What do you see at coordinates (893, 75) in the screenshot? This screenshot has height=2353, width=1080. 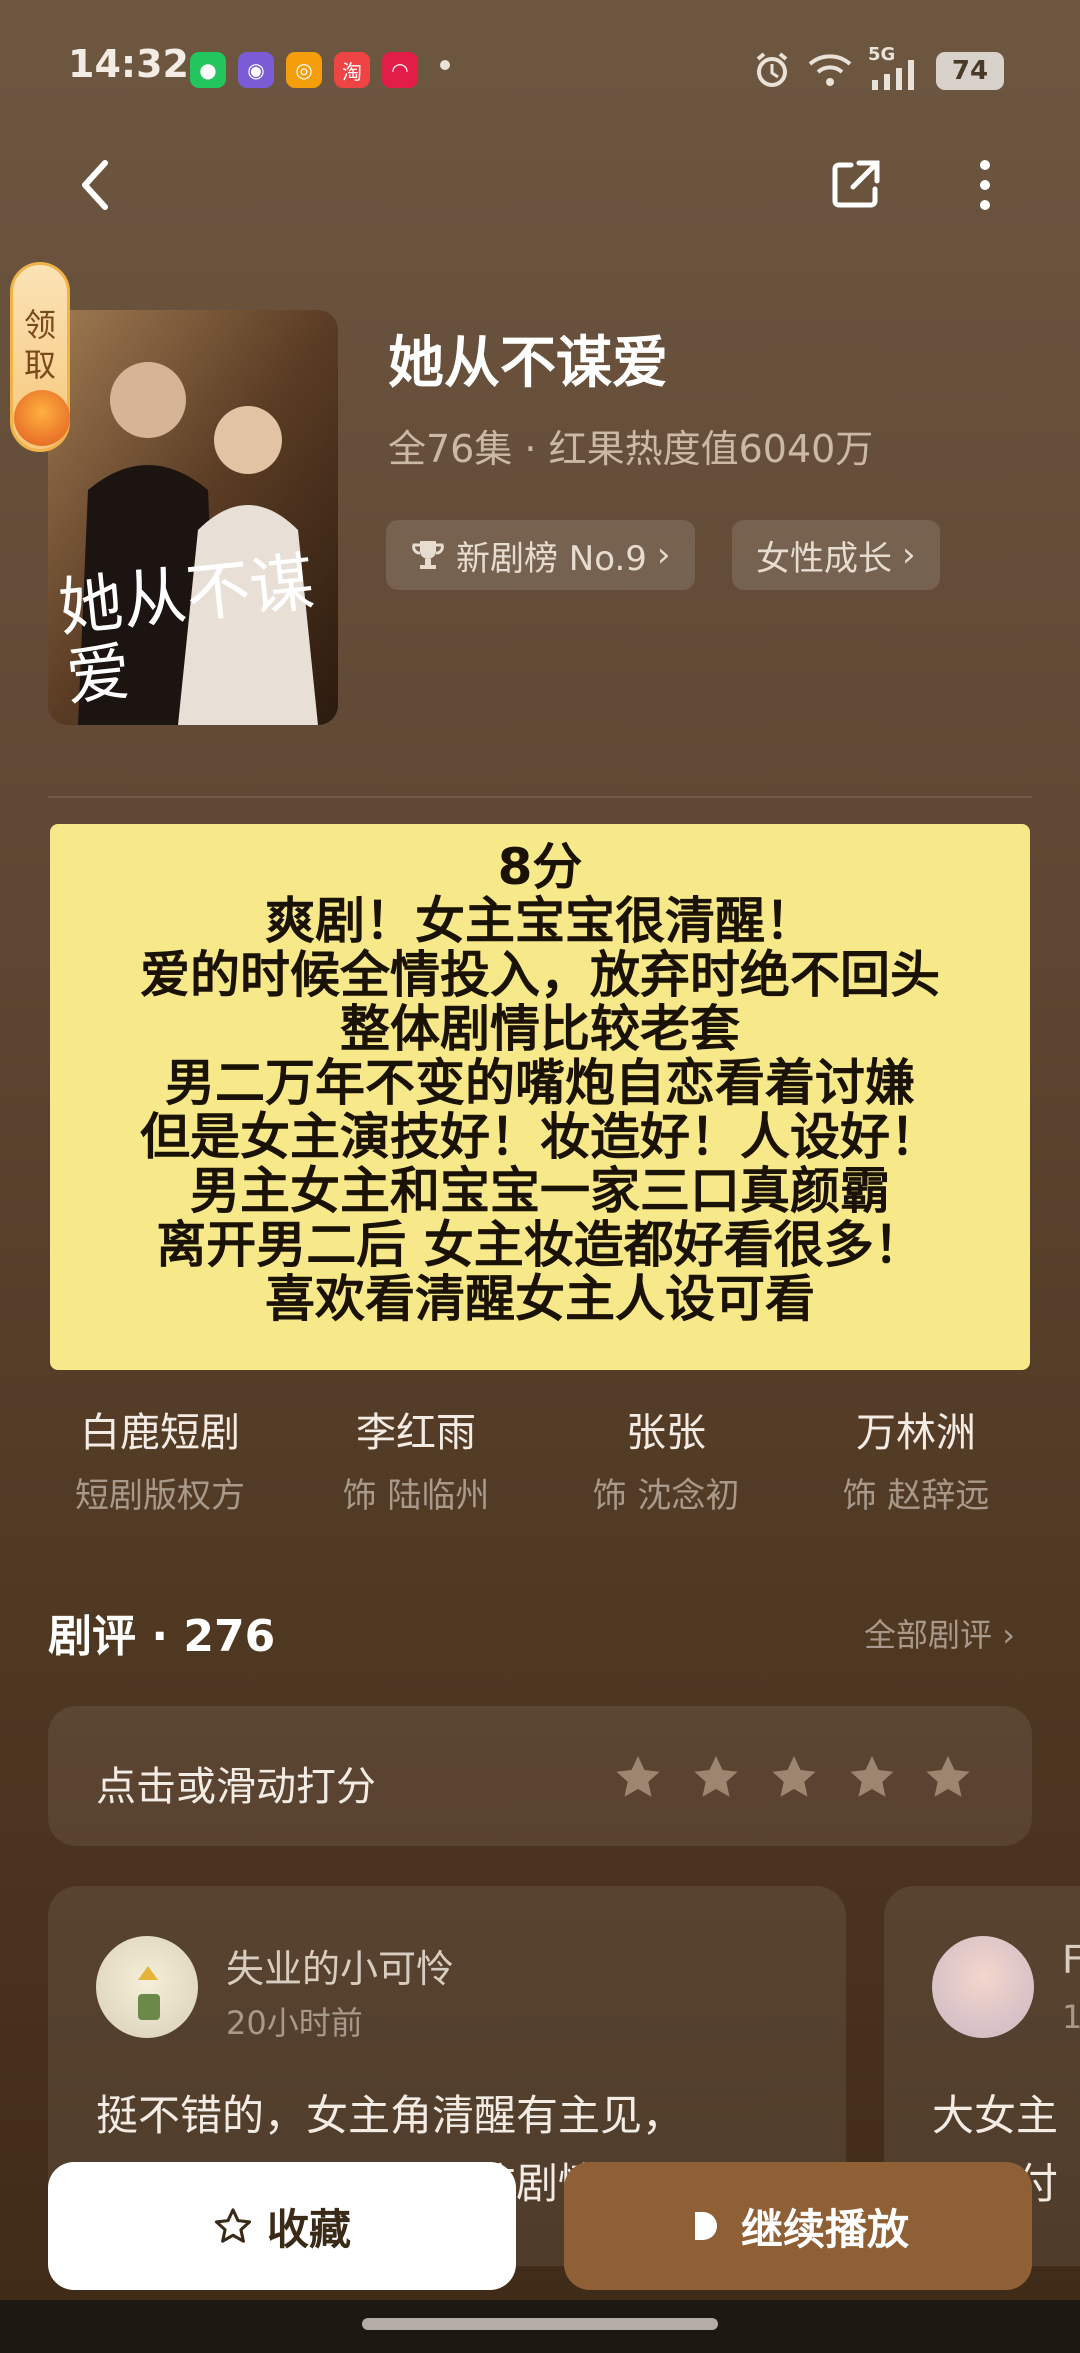 I see `signal-icon` at bounding box center [893, 75].